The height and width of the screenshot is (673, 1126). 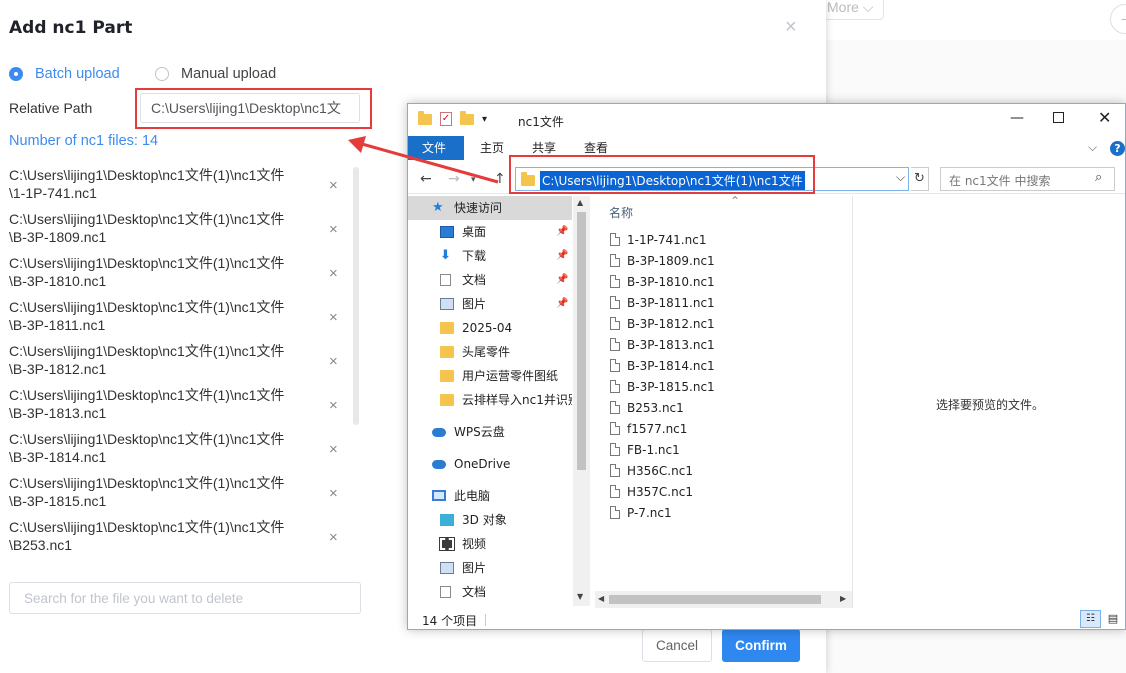 What do you see at coordinates (474, 256) in the screenshot?
I see `nav-item-label: 下载` at bounding box center [474, 256].